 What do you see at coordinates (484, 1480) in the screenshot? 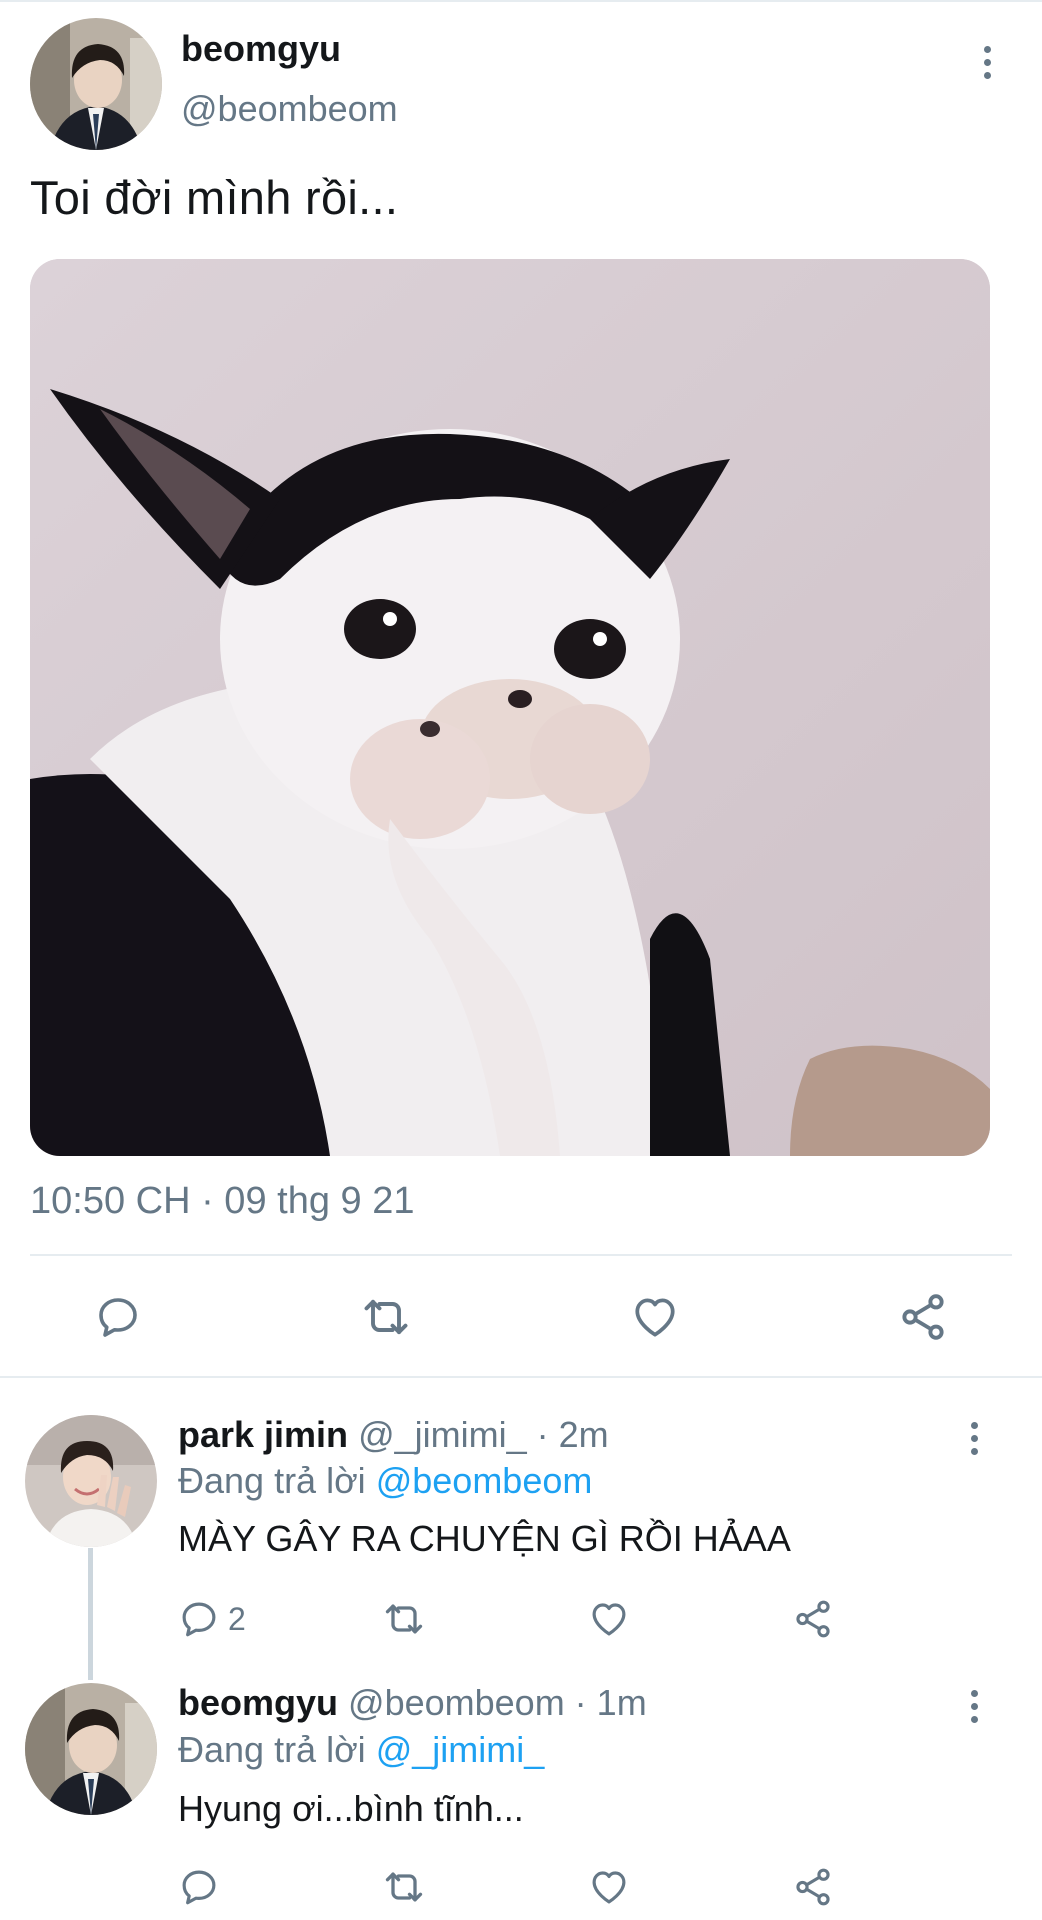
I see `replying-to-mention: @beombeom` at bounding box center [484, 1480].